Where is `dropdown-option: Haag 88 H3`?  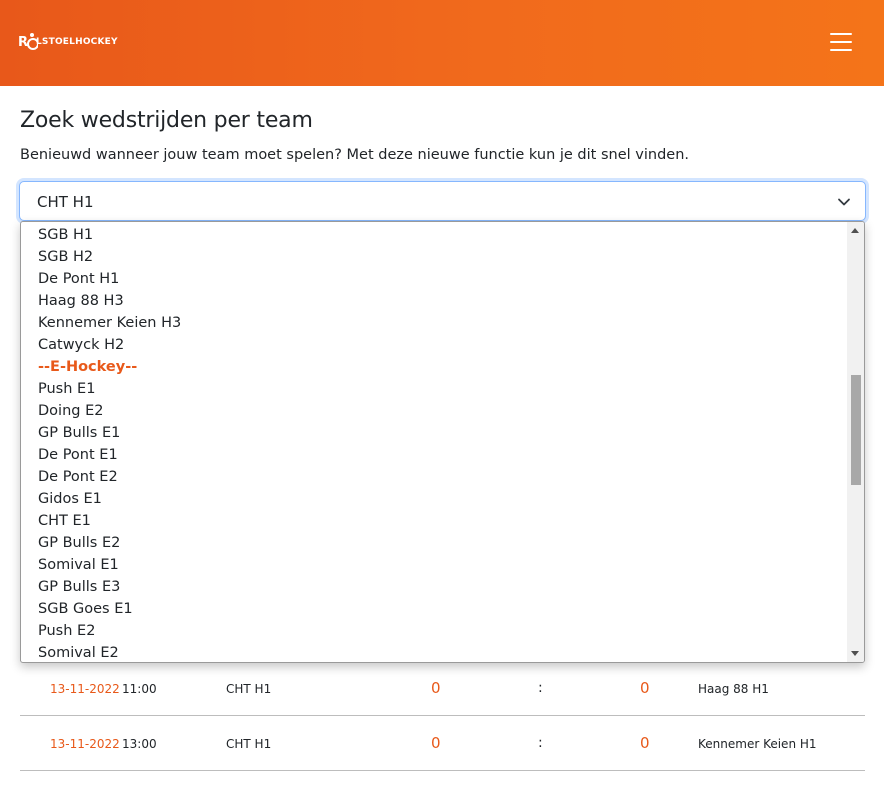
dropdown-option: Haag 88 H3 is located at coordinates (434, 301).